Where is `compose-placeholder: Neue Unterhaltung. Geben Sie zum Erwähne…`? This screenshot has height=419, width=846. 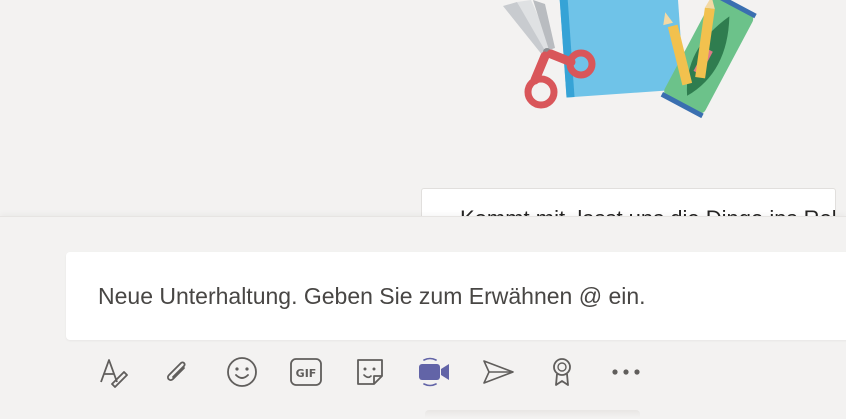
compose-placeholder: Neue Unterhaltung. Geben Sie zum Erwähne… is located at coordinates (372, 296).